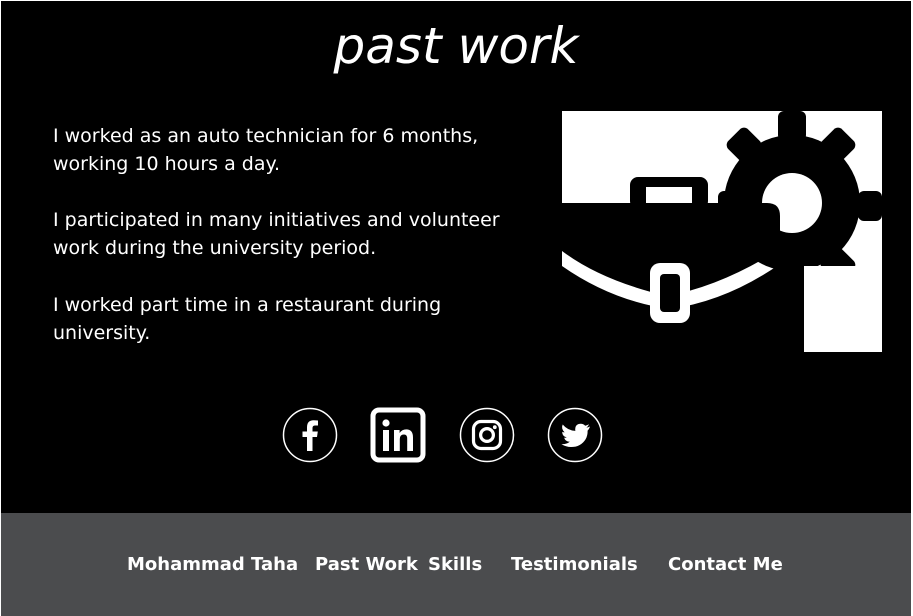  What do you see at coordinates (574, 565) in the screenshot?
I see `nav-link-testimonials: Testimonials` at bounding box center [574, 565].